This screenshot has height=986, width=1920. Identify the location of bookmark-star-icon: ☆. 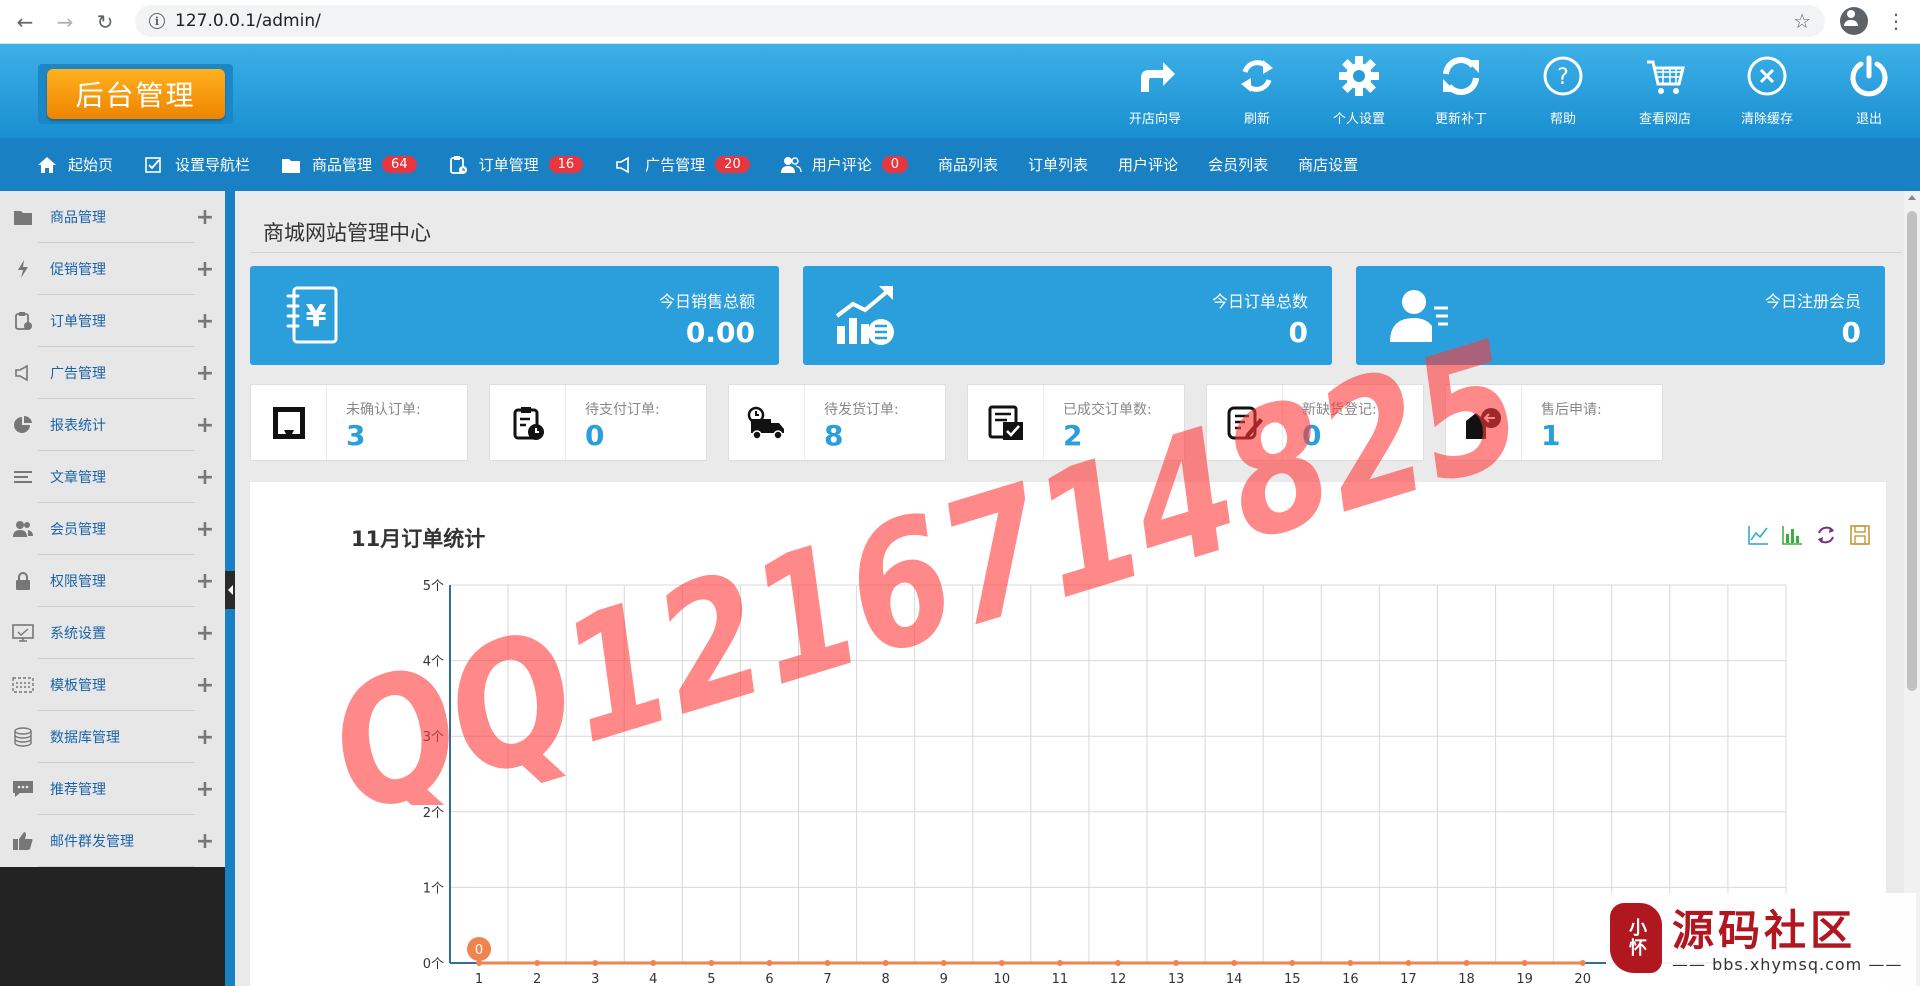
(1802, 21).